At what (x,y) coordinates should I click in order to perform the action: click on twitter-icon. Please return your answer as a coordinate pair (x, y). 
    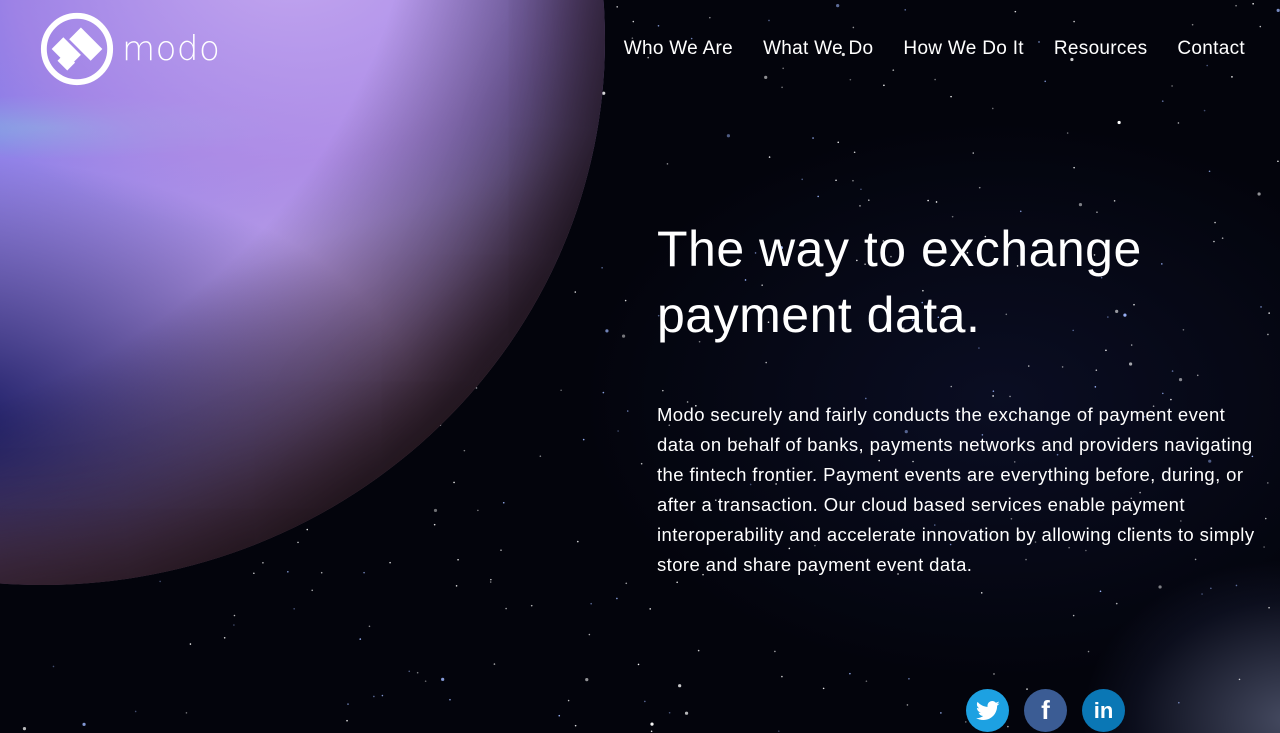
    Looking at the image, I should click on (987, 710).